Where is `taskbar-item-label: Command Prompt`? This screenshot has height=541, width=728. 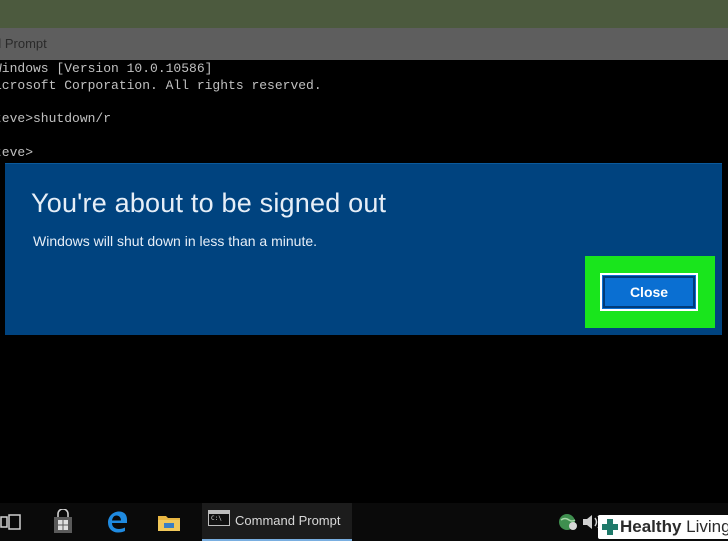
taskbar-item-label: Command Prompt is located at coordinates (288, 520).